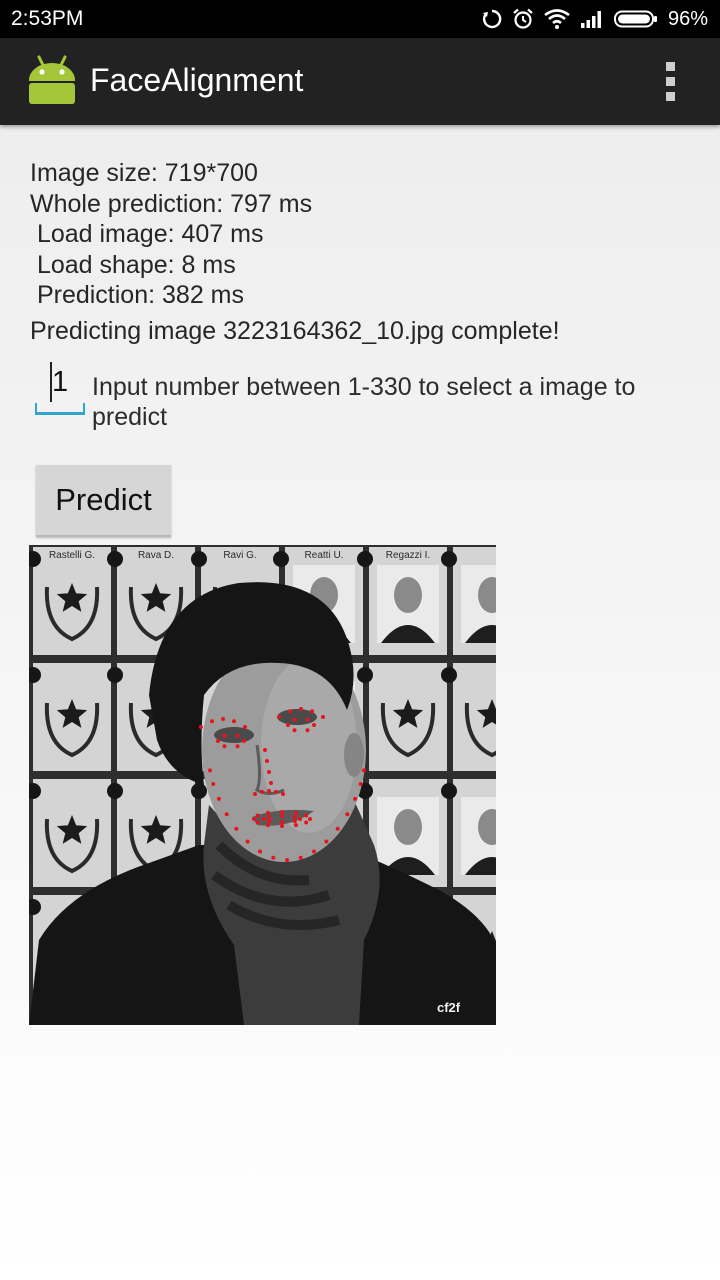  I want to click on status-bar: 2:53PM 96%, so click(360, 19).